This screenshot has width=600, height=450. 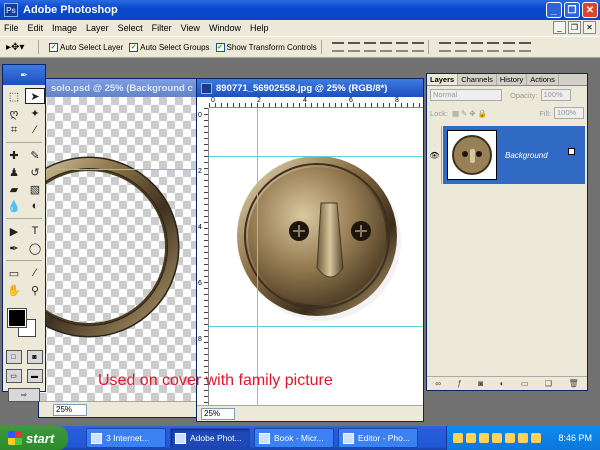 What do you see at coordinates (35, 189) in the screenshot?
I see `gradient-tool-icon: ▧` at bounding box center [35, 189].